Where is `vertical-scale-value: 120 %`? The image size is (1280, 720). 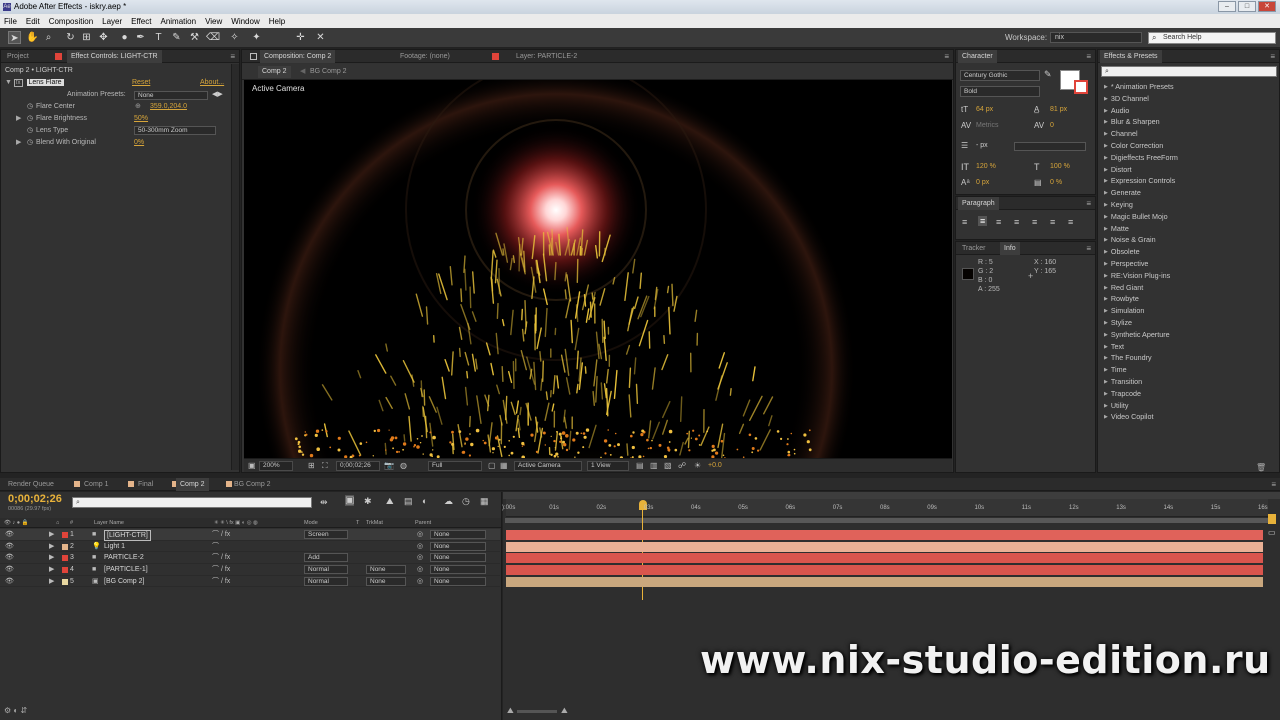
vertical-scale-value: 120 % is located at coordinates (986, 166).